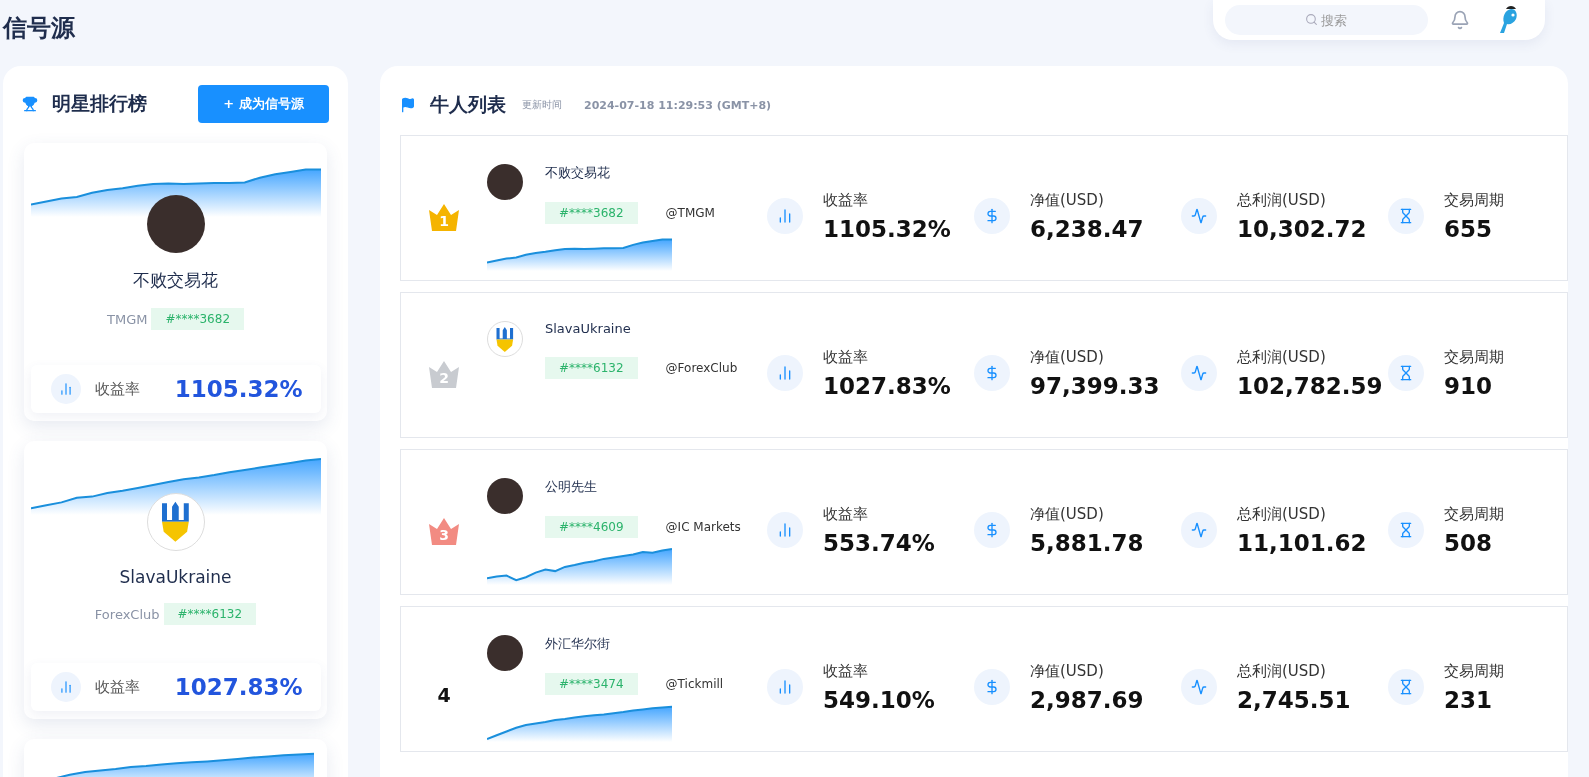 This screenshot has width=1589, height=777. What do you see at coordinates (238, 687) in the screenshot?
I see `metric-value: 1027.83%` at bounding box center [238, 687].